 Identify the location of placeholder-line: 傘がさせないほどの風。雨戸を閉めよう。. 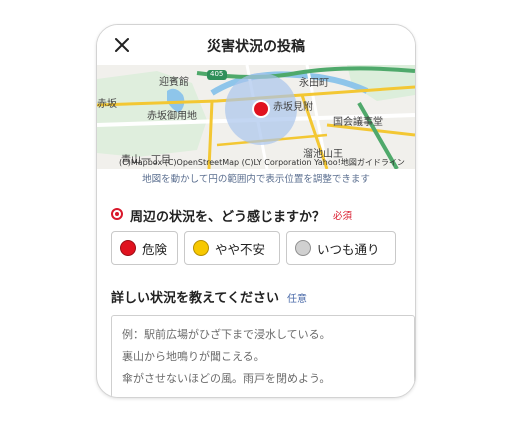
(226, 378).